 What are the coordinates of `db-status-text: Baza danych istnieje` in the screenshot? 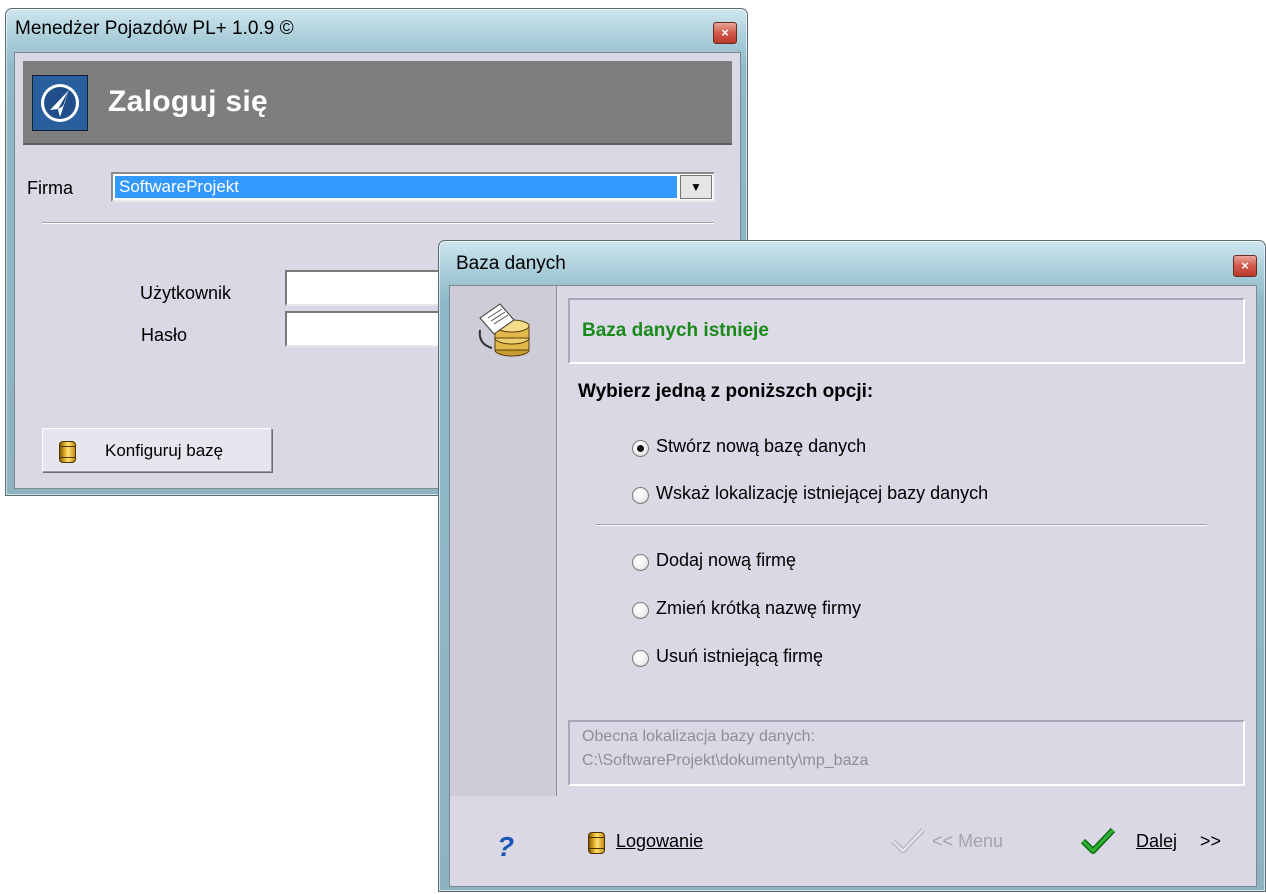 It's located at (675, 330).